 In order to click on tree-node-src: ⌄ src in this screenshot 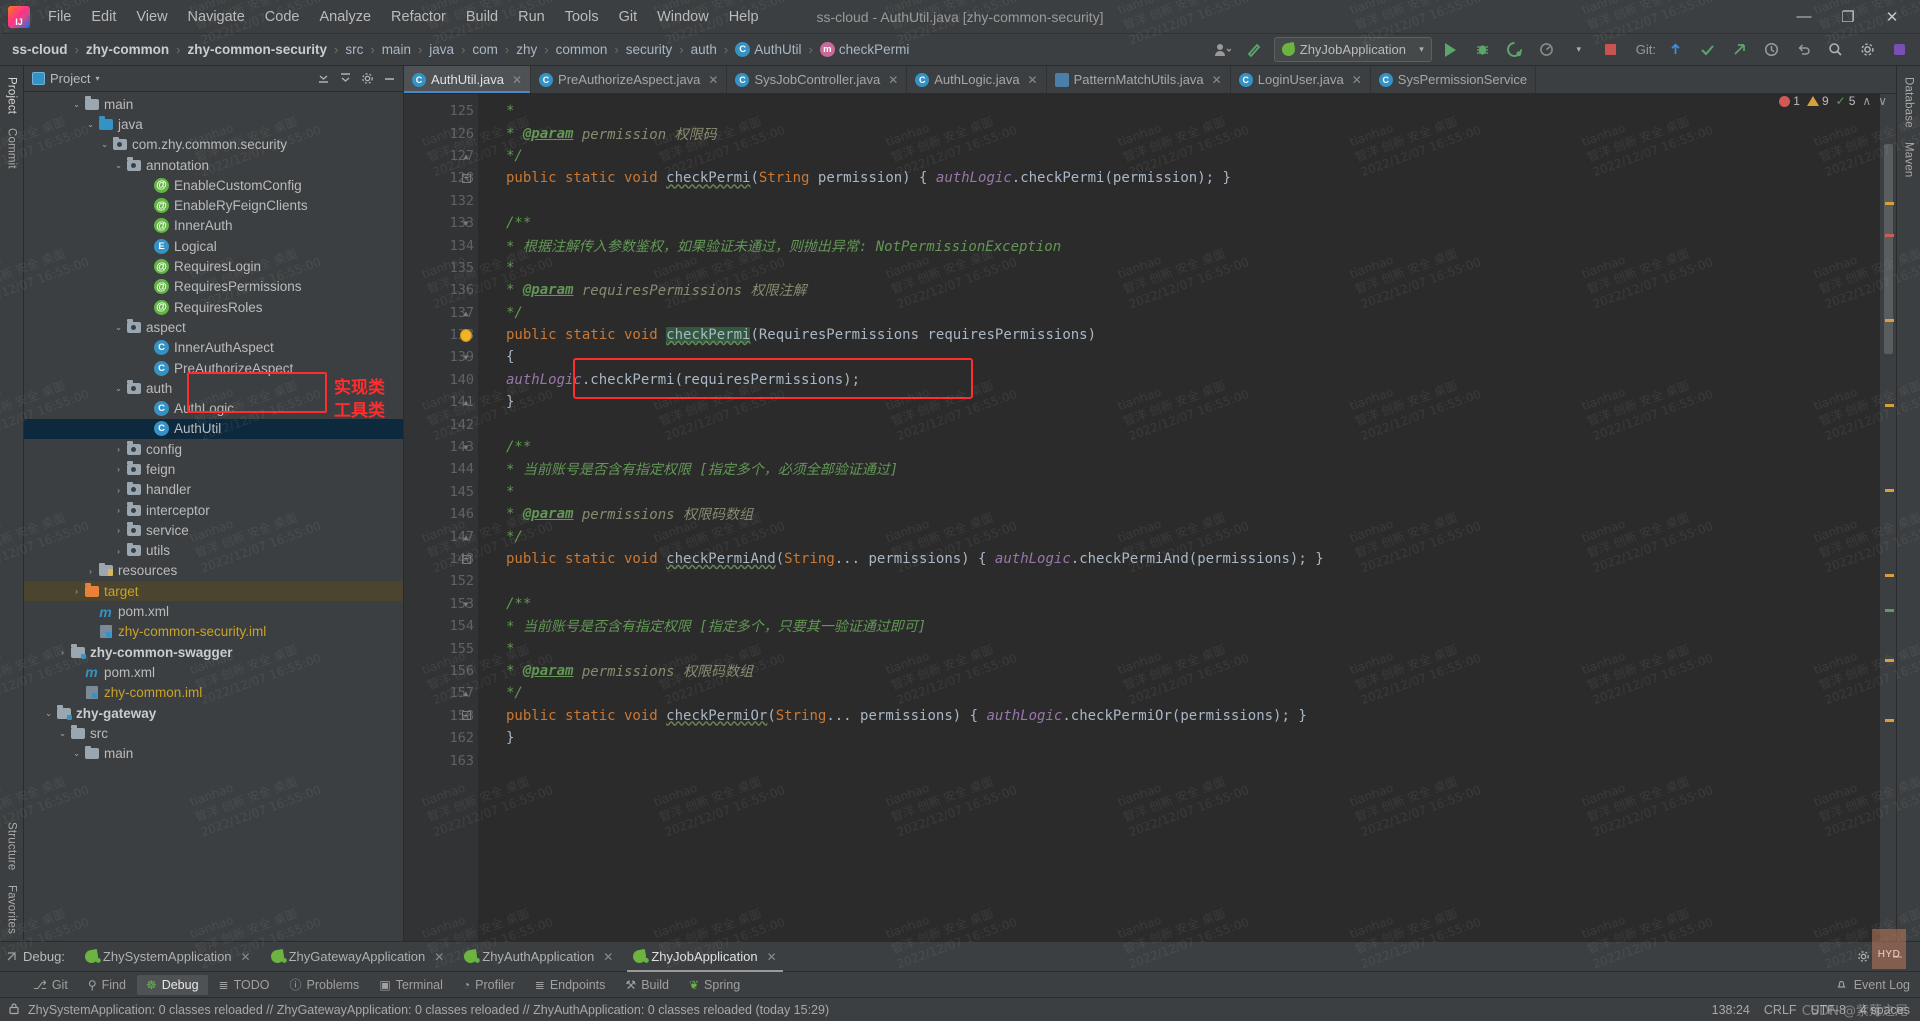, I will do `click(213, 733)`.